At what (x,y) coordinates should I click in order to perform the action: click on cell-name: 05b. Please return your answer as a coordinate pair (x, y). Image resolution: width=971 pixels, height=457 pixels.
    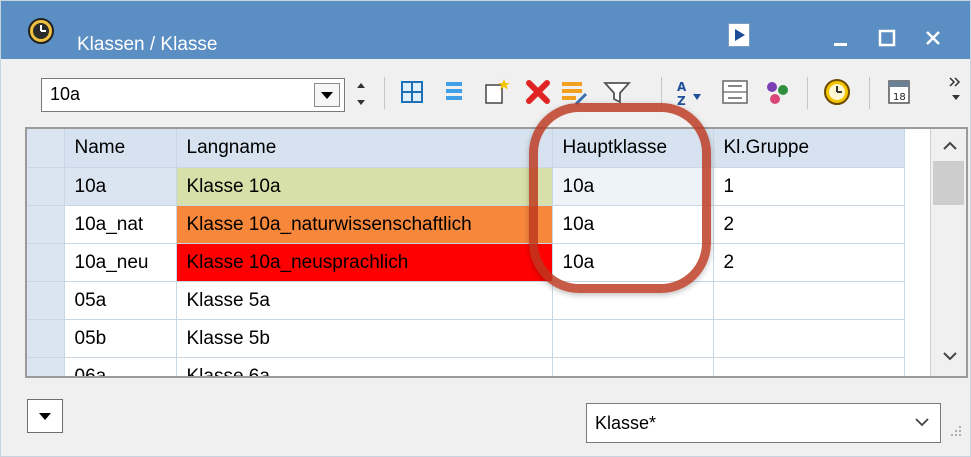
    Looking at the image, I should click on (120, 338).